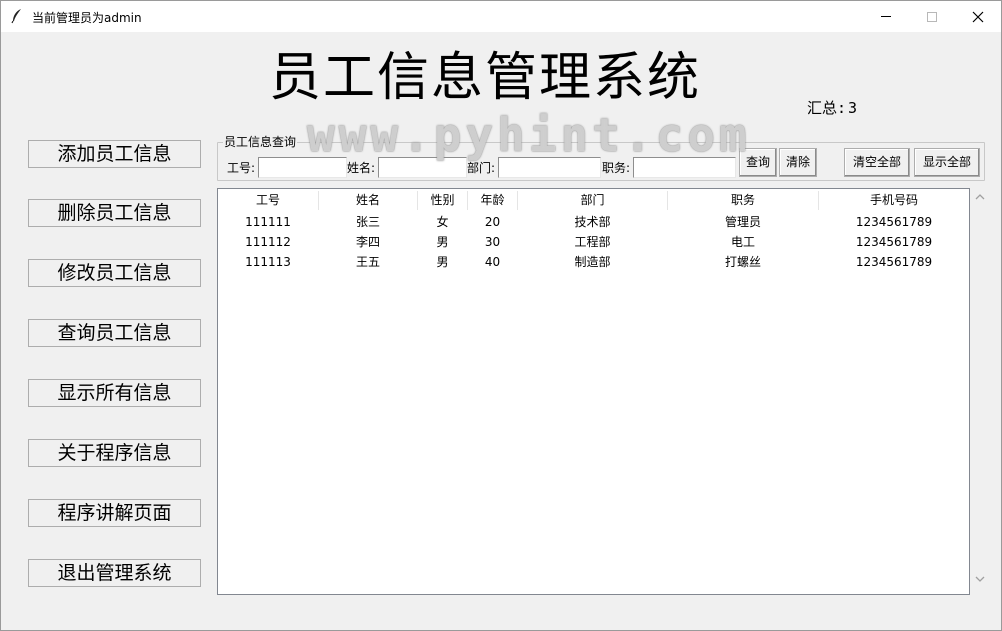 This screenshot has height=631, width=1002. I want to click on column-header-department: 部门, so click(592, 200).